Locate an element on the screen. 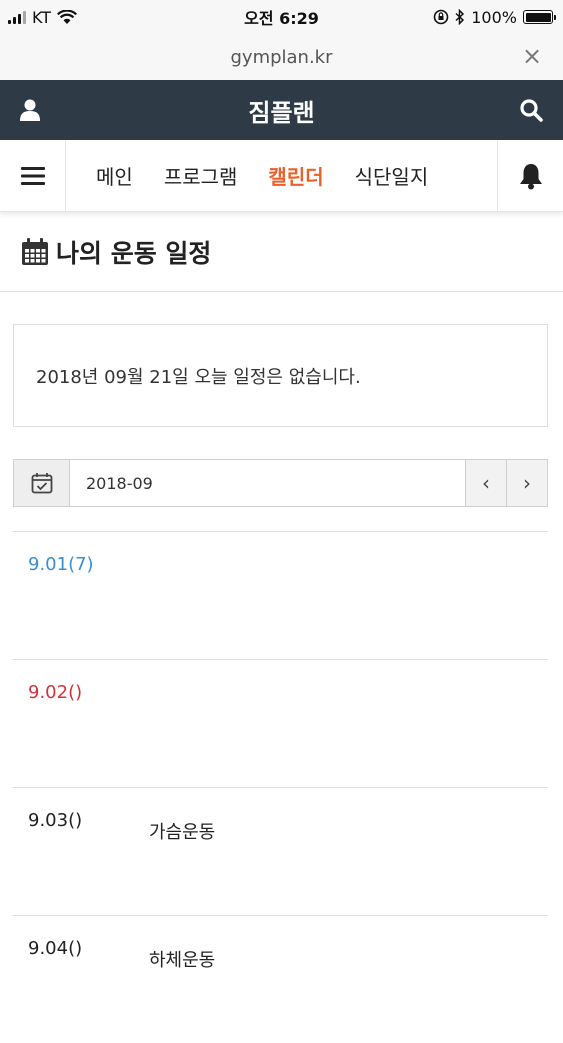 This screenshot has width=563, height=1043. day-plan: 하체운동 is located at coordinates (182, 959).